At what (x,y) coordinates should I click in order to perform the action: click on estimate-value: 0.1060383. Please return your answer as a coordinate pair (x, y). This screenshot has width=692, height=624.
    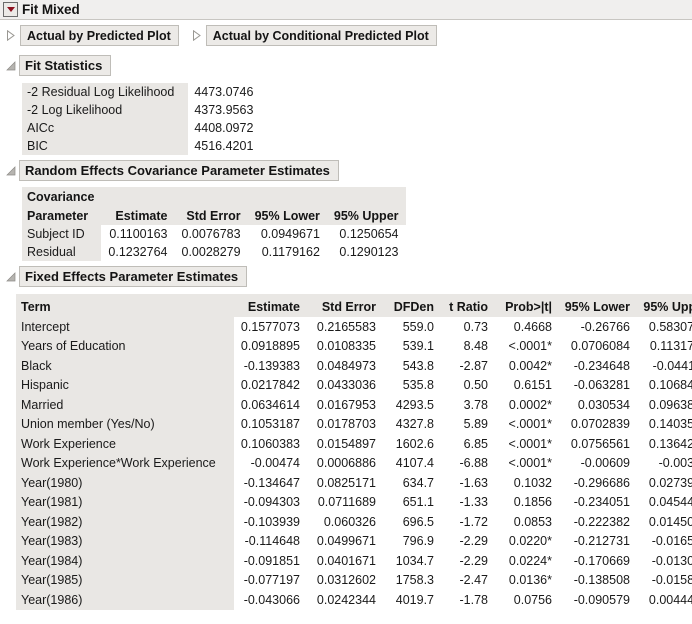
    Looking at the image, I should click on (270, 443).